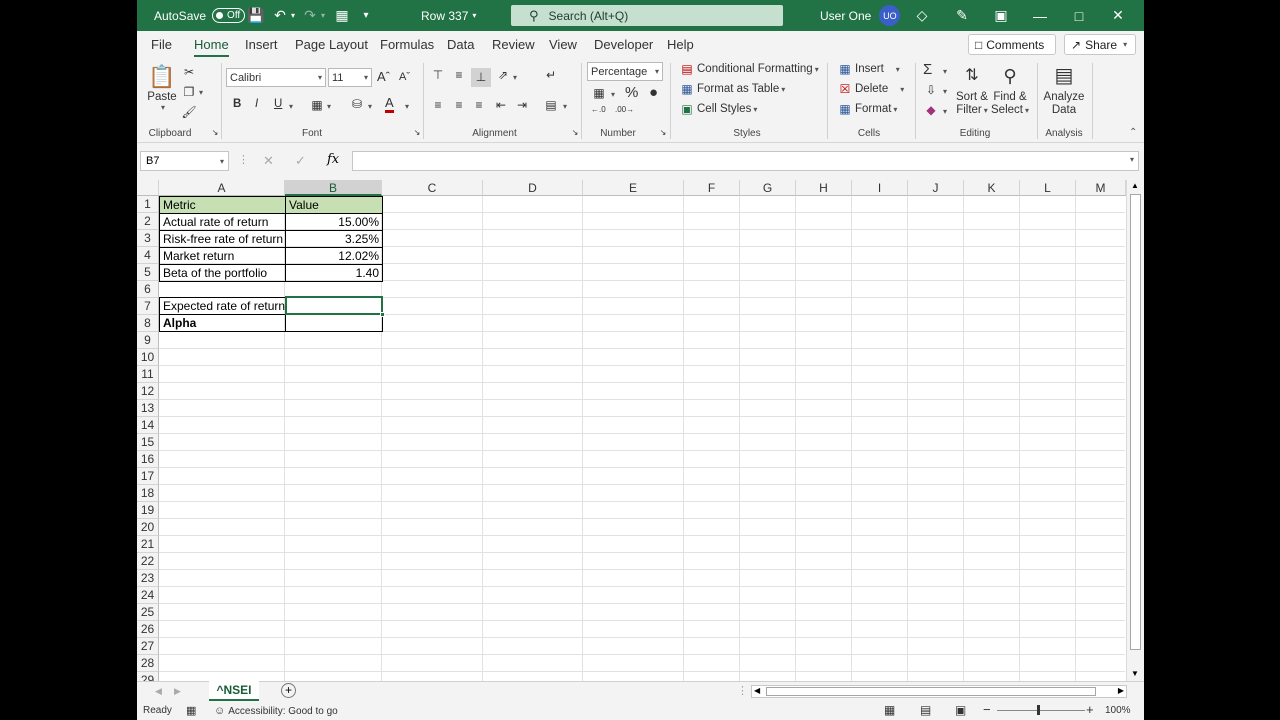 The width and height of the screenshot is (1280, 720). Describe the element at coordinates (342, 15) in the screenshot. I see `calculator-icon: ▦` at that location.